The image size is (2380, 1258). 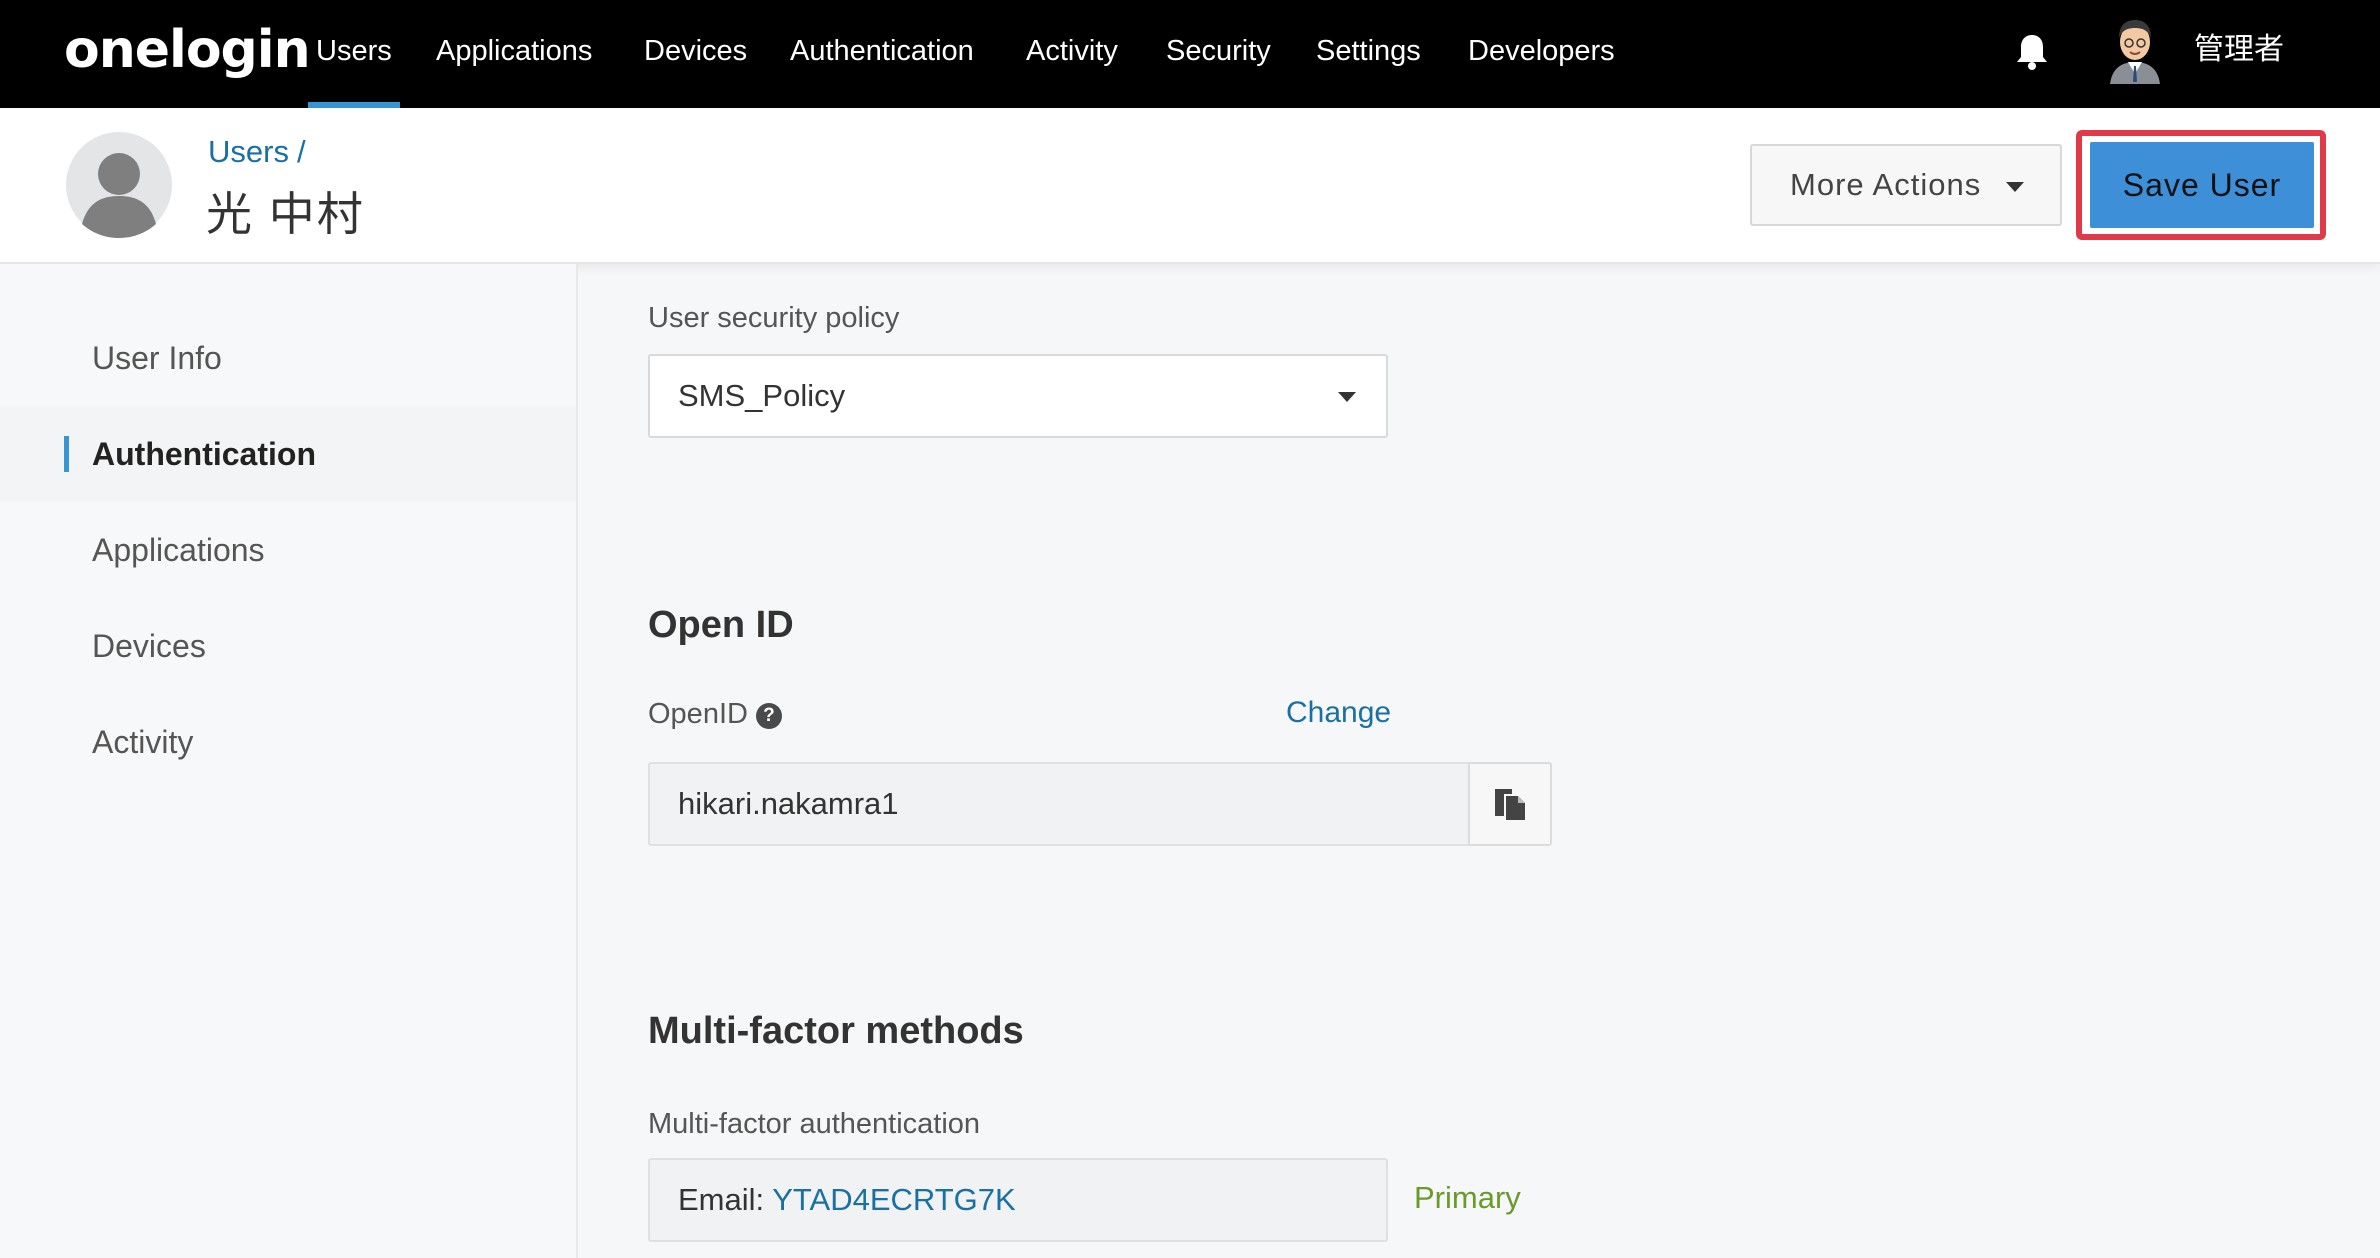 What do you see at coordinates (836, 1031) in the screenshot?
I see `mfa-section-title: Multi-factor methods` at bounding box center [836, 1031].